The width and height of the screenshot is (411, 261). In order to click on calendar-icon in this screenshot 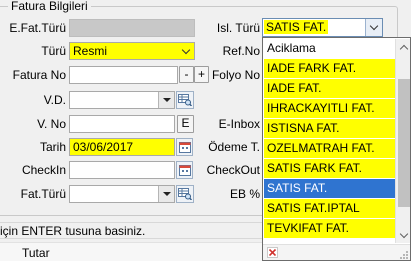, I will do `click(184, 147)`.